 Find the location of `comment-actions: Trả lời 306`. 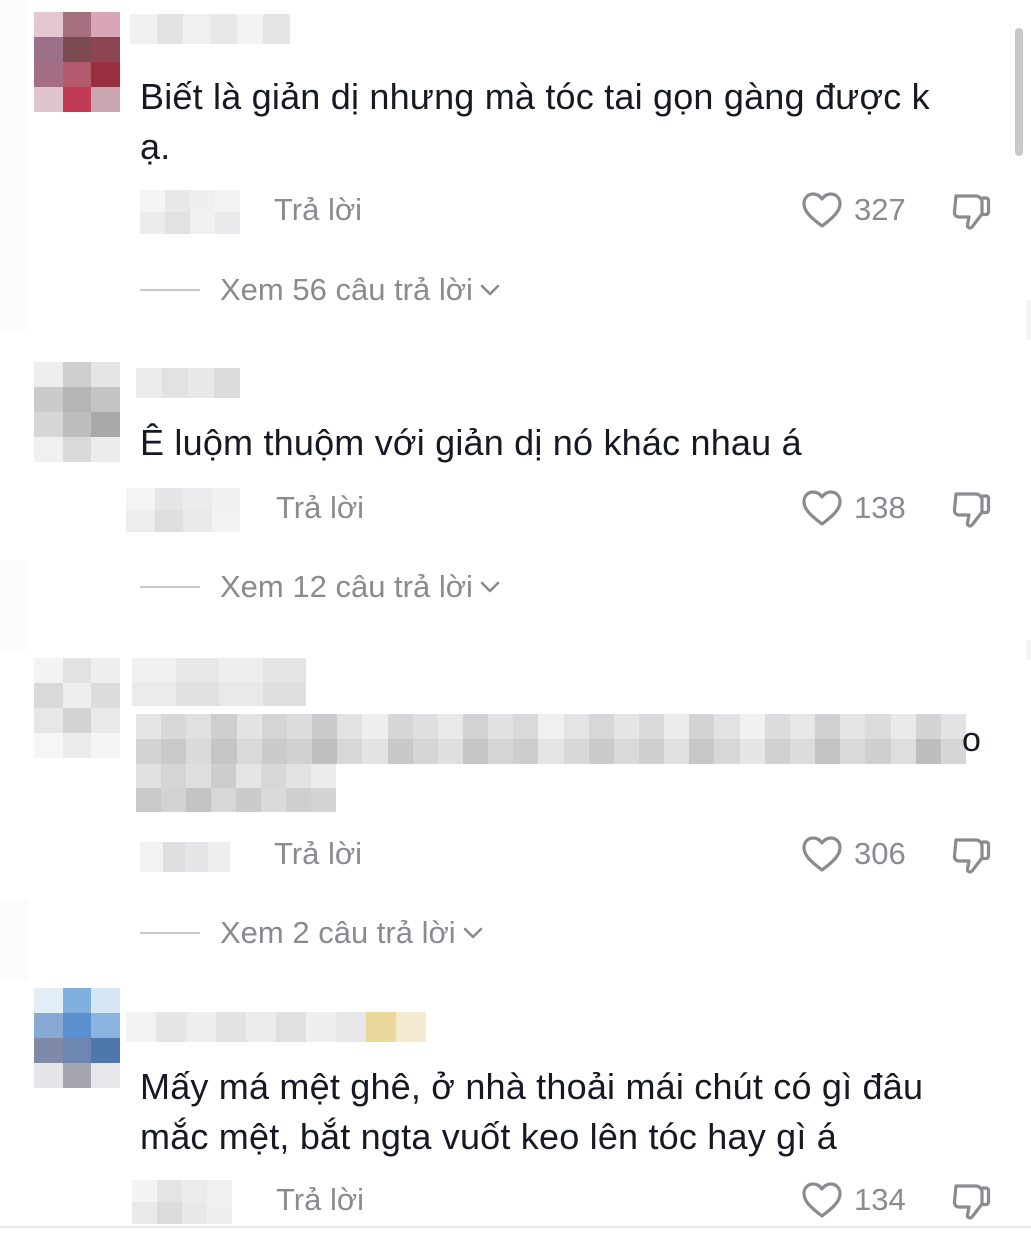

comment-actions: Trả lời 306 is located at coordinates (515, 854).